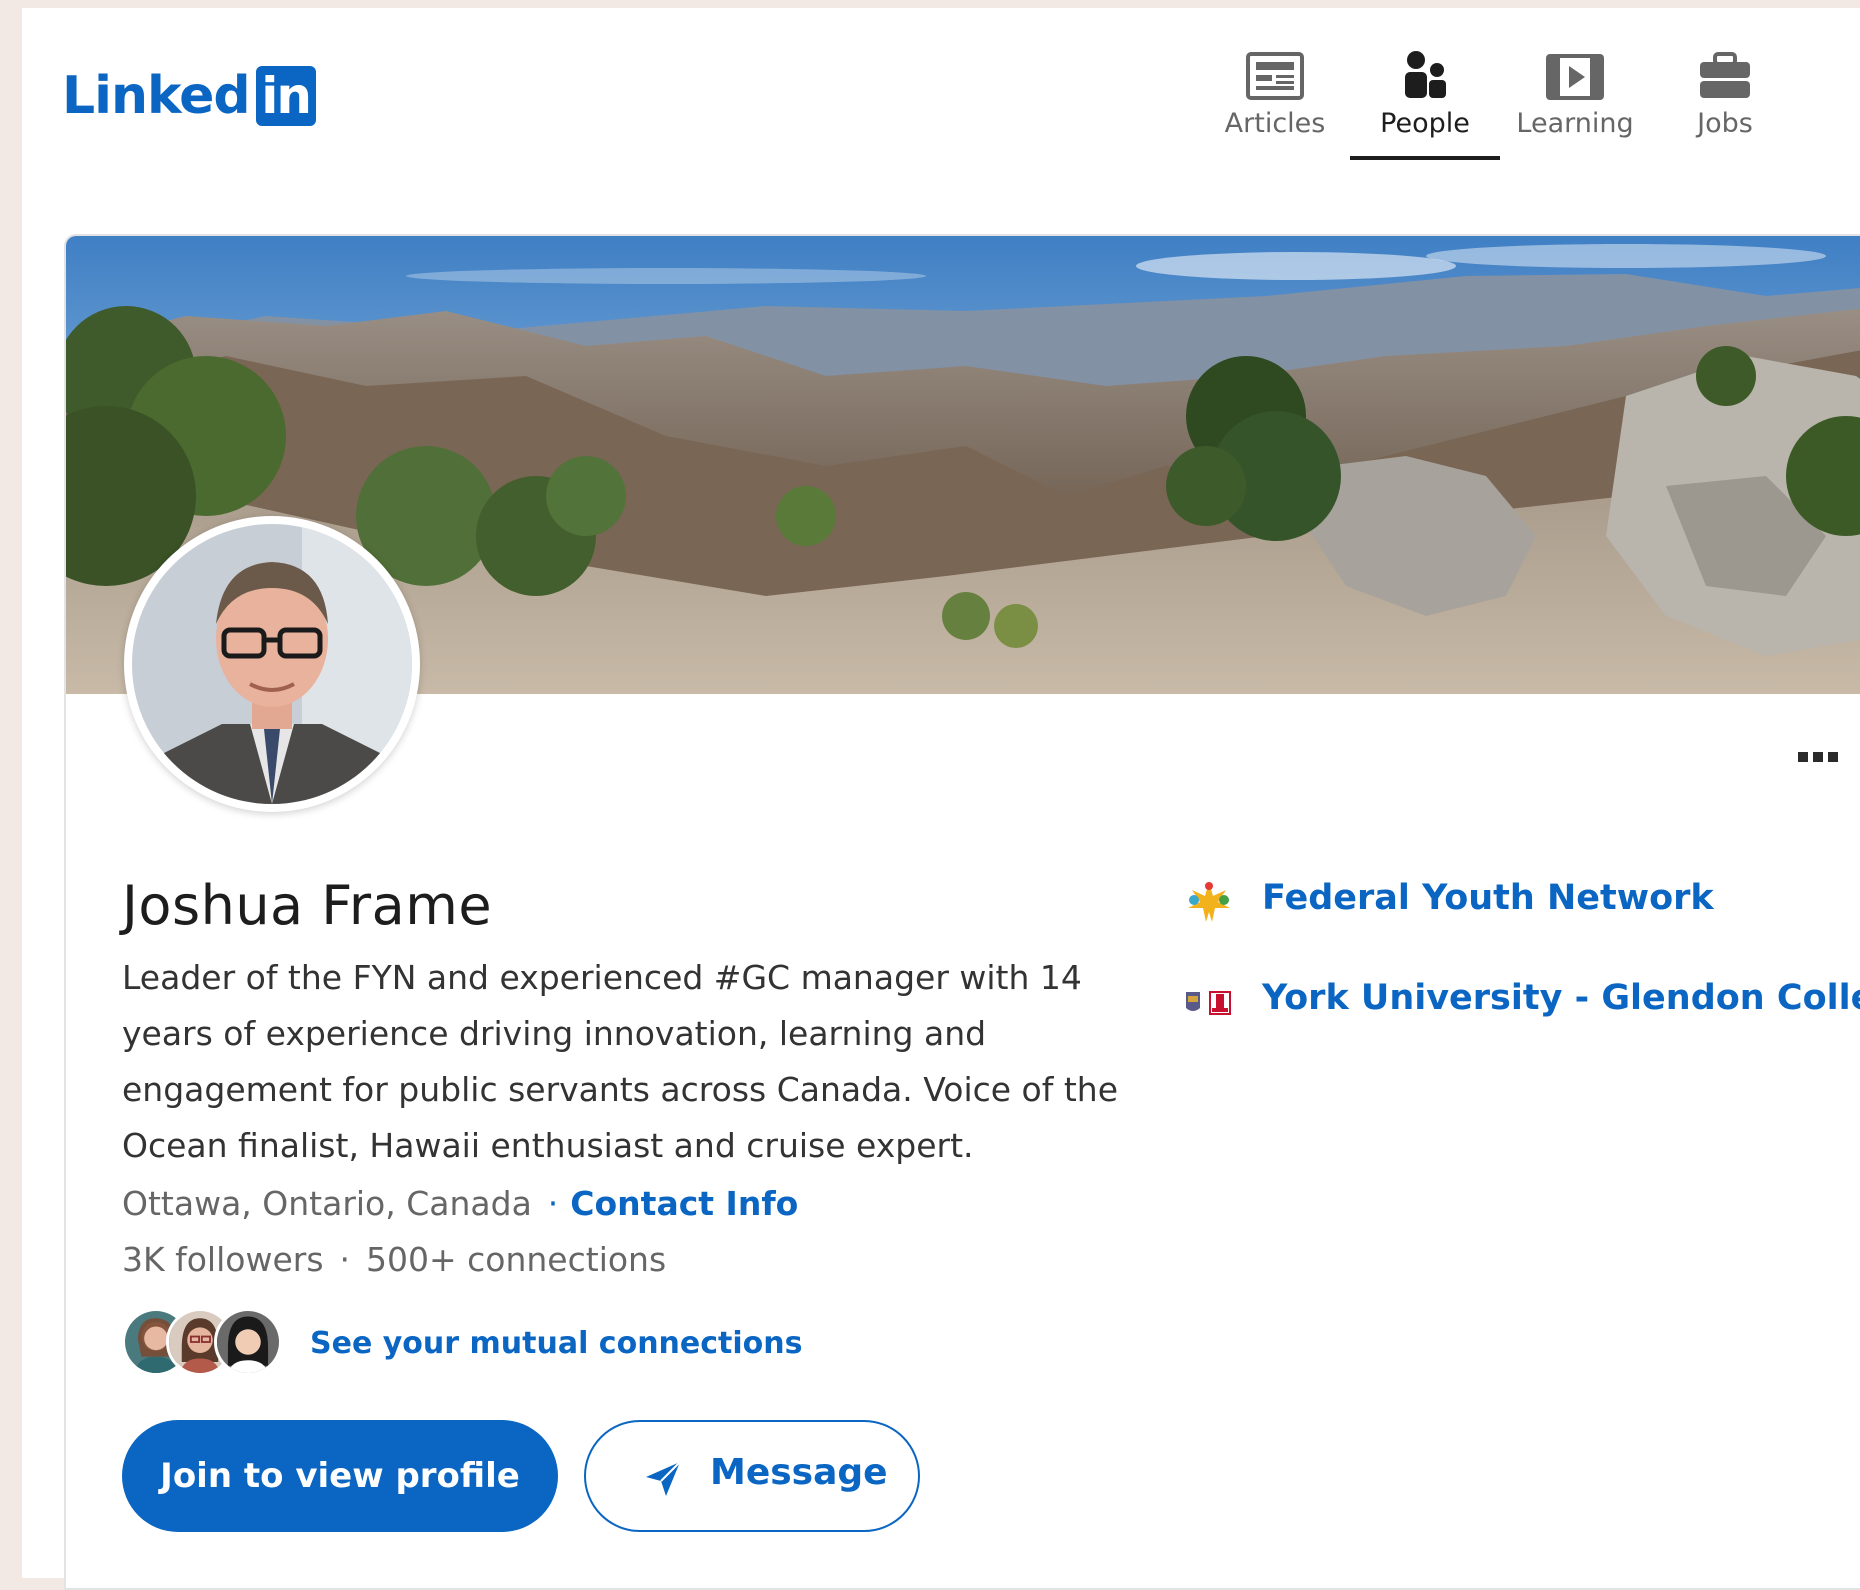 The image size is (1860, 1590). I want to click on york-university-logo, so click(1208, 1003).